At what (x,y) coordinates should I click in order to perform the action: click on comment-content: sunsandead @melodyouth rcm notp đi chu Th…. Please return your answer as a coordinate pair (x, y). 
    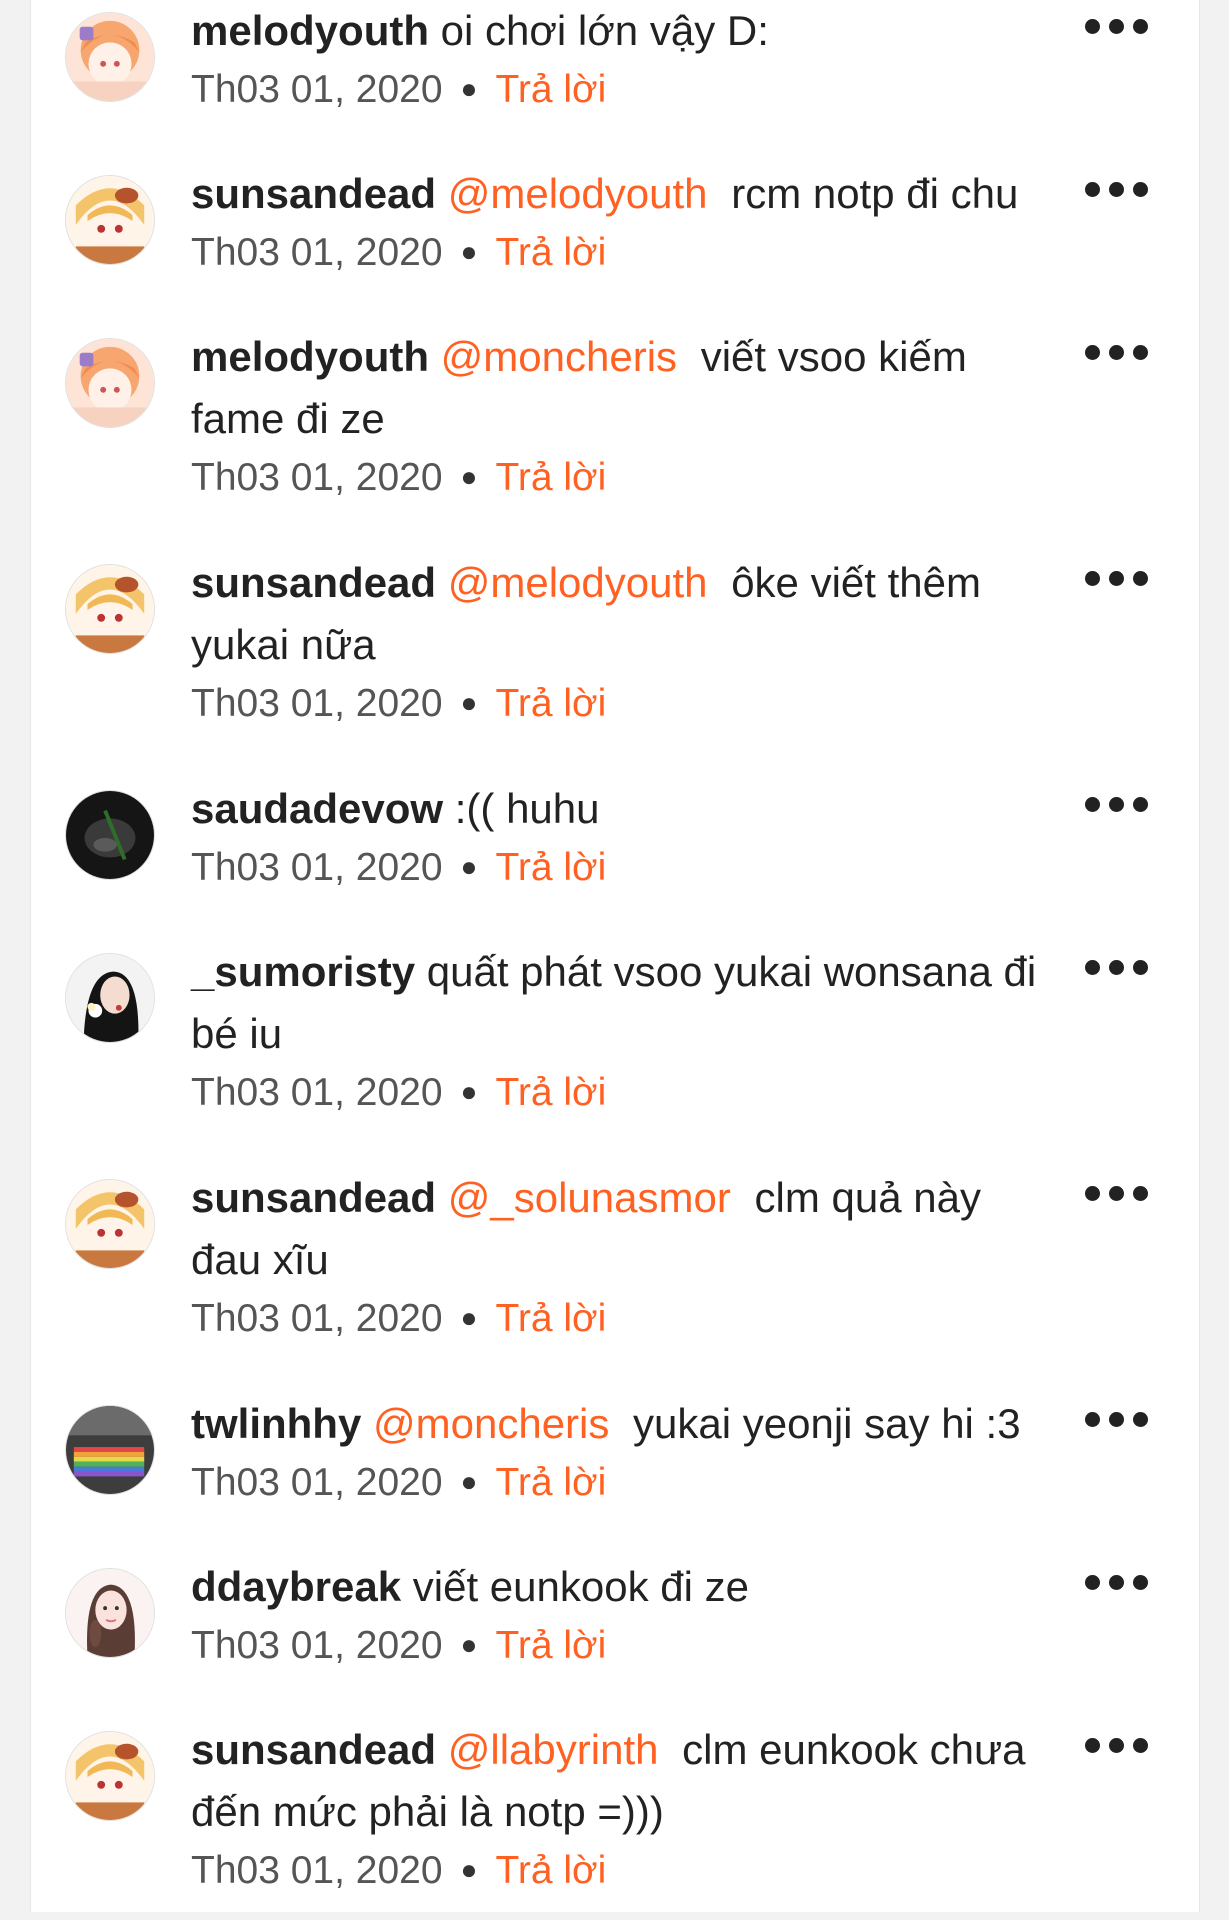
    Looking at the image, I should click on (621, 220).